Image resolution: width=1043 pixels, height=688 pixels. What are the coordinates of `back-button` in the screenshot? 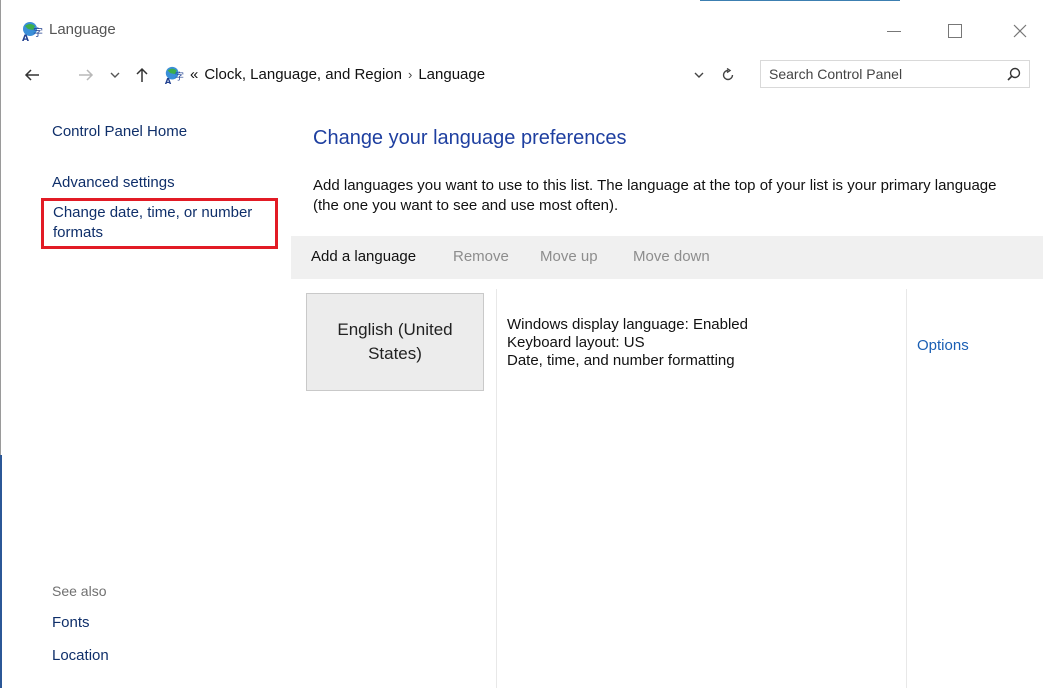 It's located at (32, 75).